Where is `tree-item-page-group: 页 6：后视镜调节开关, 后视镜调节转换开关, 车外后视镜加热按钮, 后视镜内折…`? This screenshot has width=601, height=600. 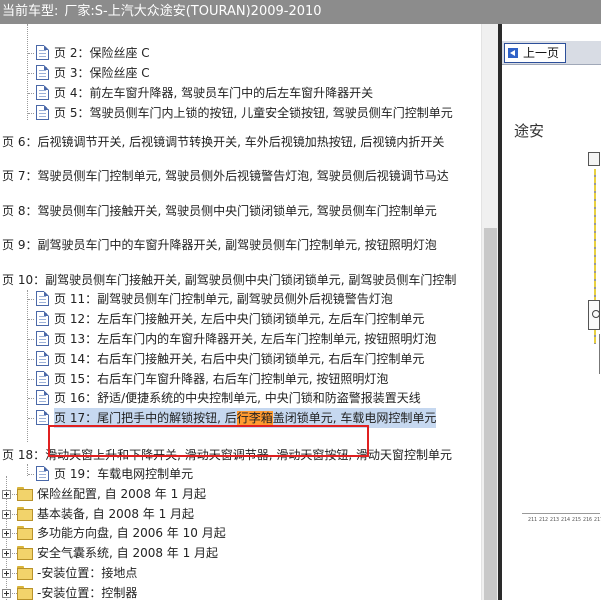 tree-item-page-group: 页 6：后视镜调节开关, 后视镜调节转换开关, 车外后视镜加热按钮, 后视镜内折… is located at coordinates (223, 142).